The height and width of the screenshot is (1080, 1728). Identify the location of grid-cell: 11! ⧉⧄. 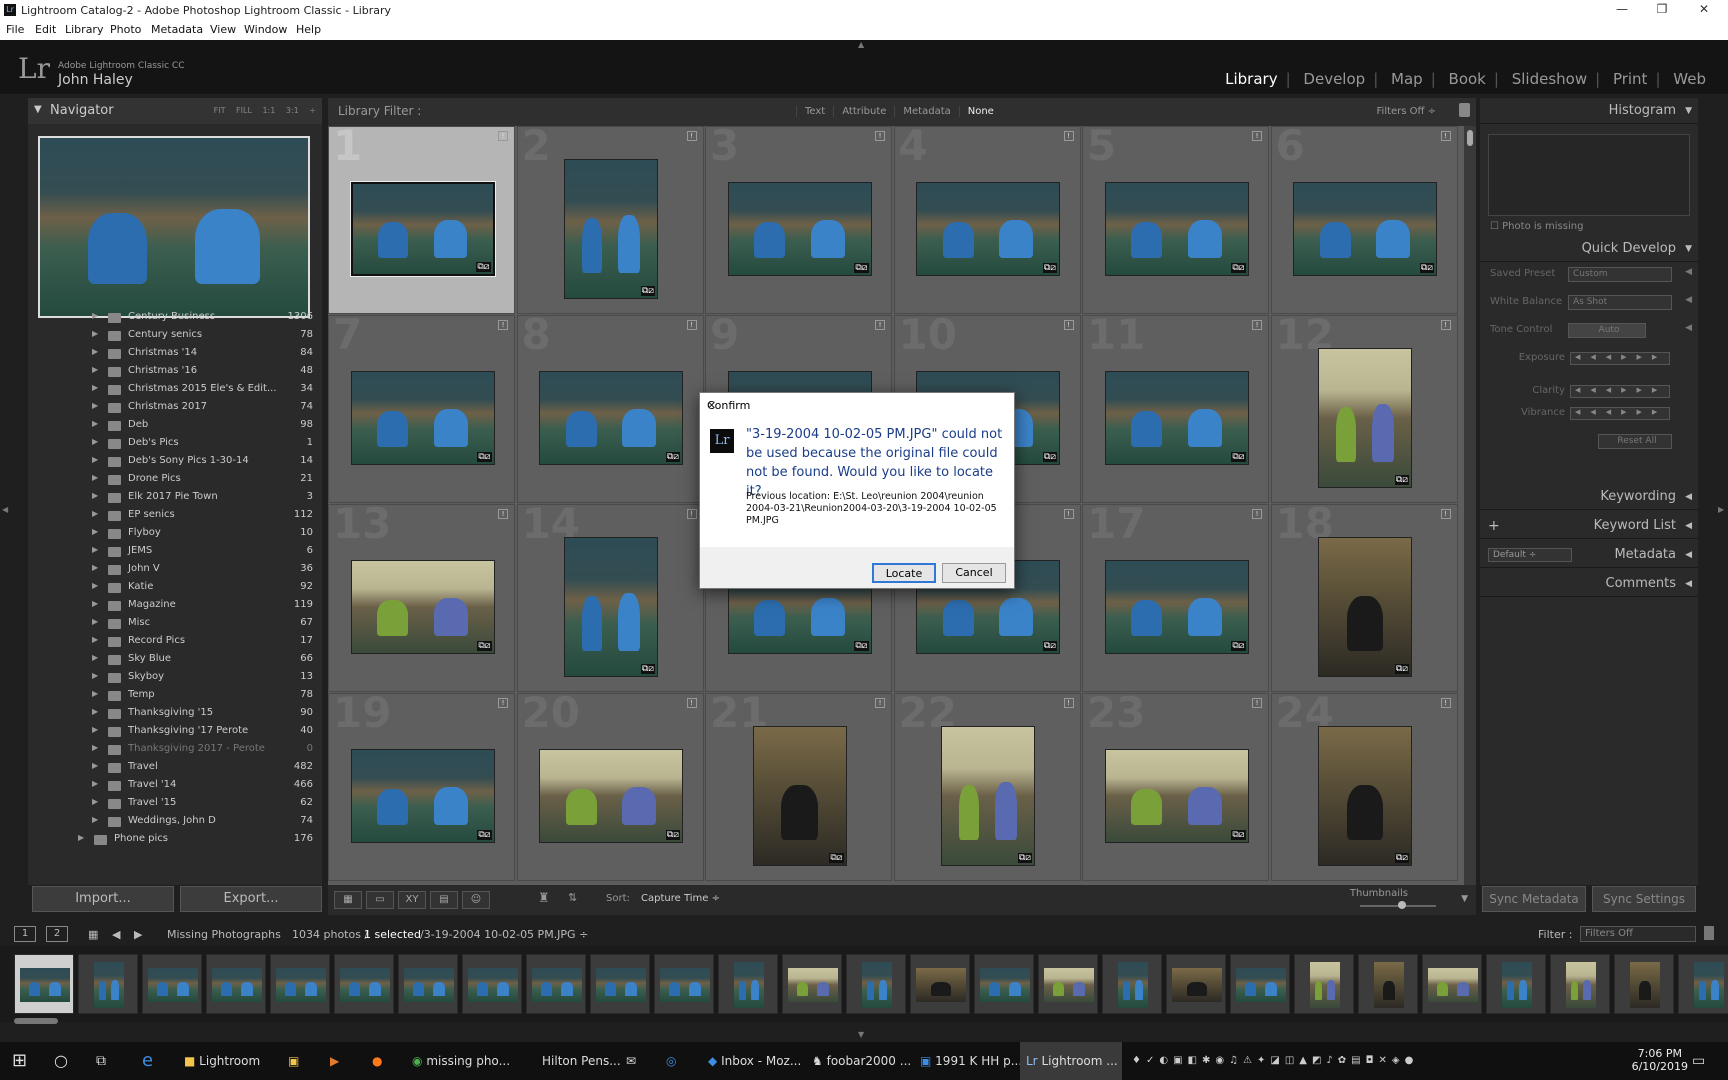
(1175, 409).